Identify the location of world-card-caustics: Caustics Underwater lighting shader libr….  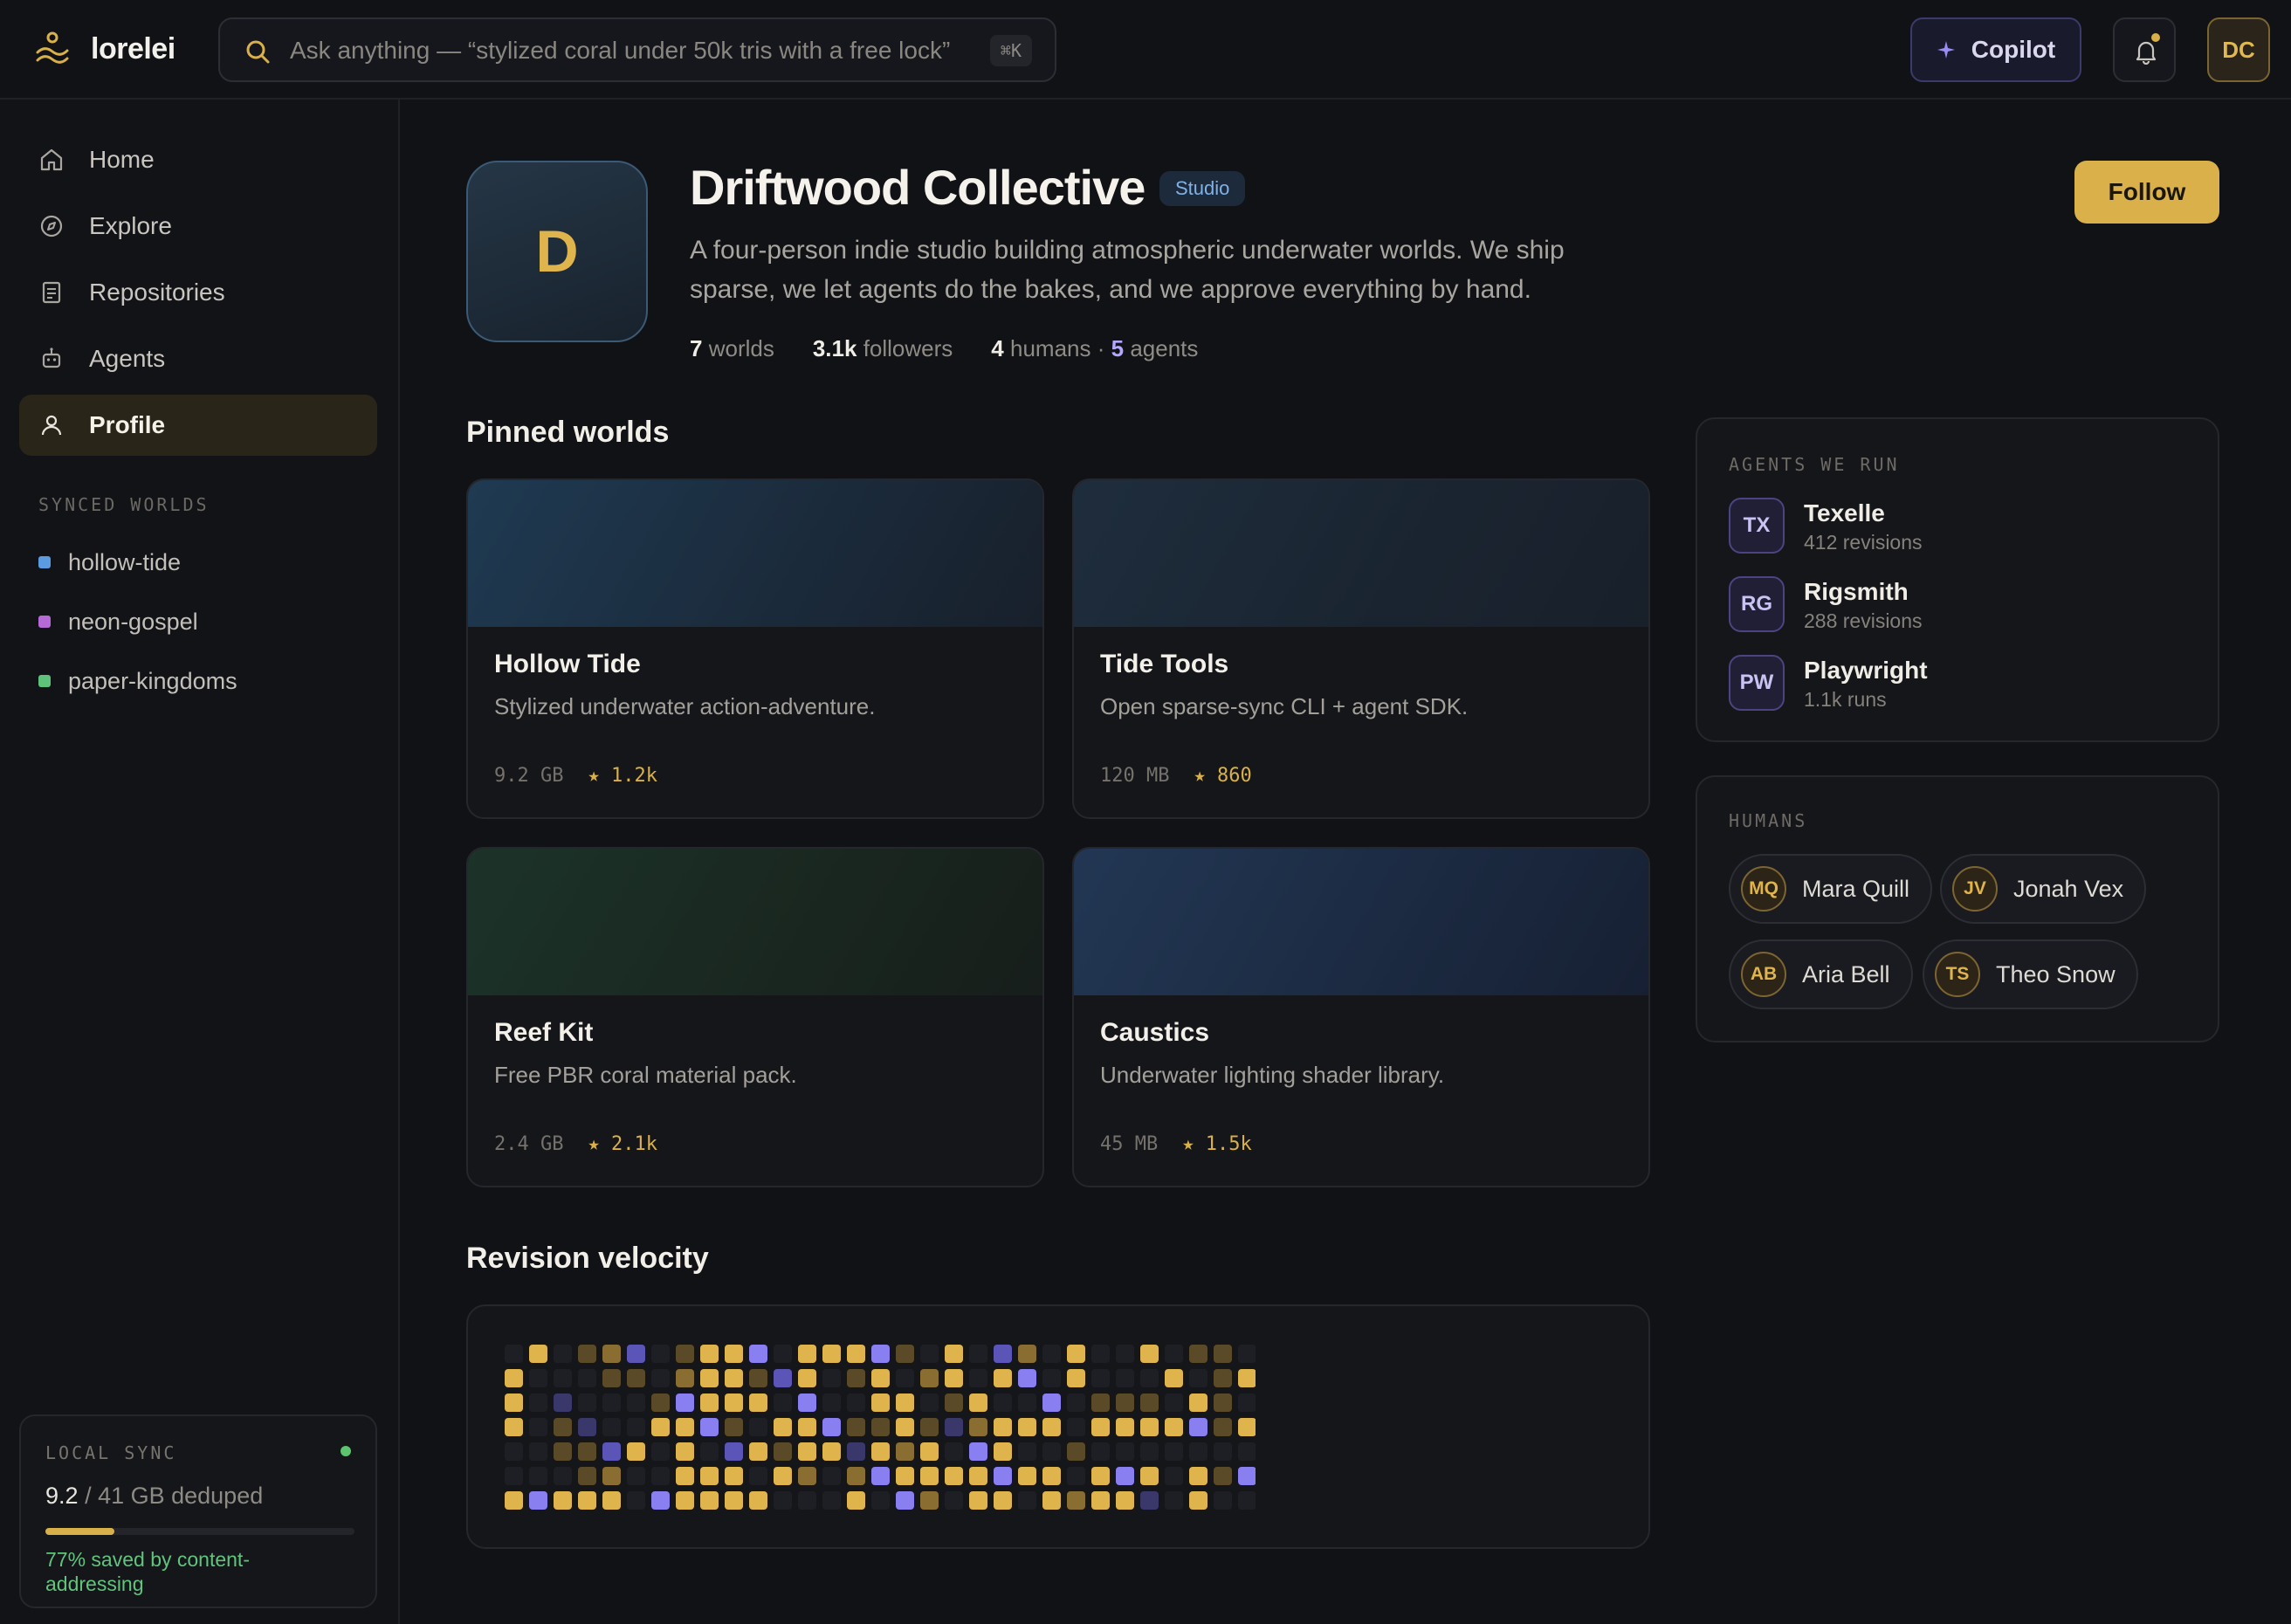
(1361, 1017).